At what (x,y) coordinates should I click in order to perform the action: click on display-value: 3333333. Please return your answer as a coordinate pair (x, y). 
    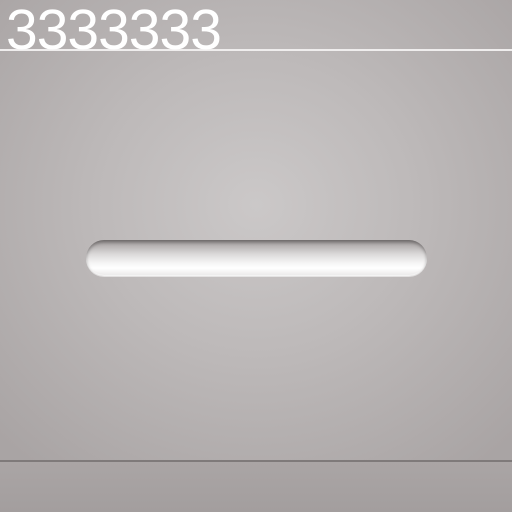
    Looking at the image, I should click on (114, 31).